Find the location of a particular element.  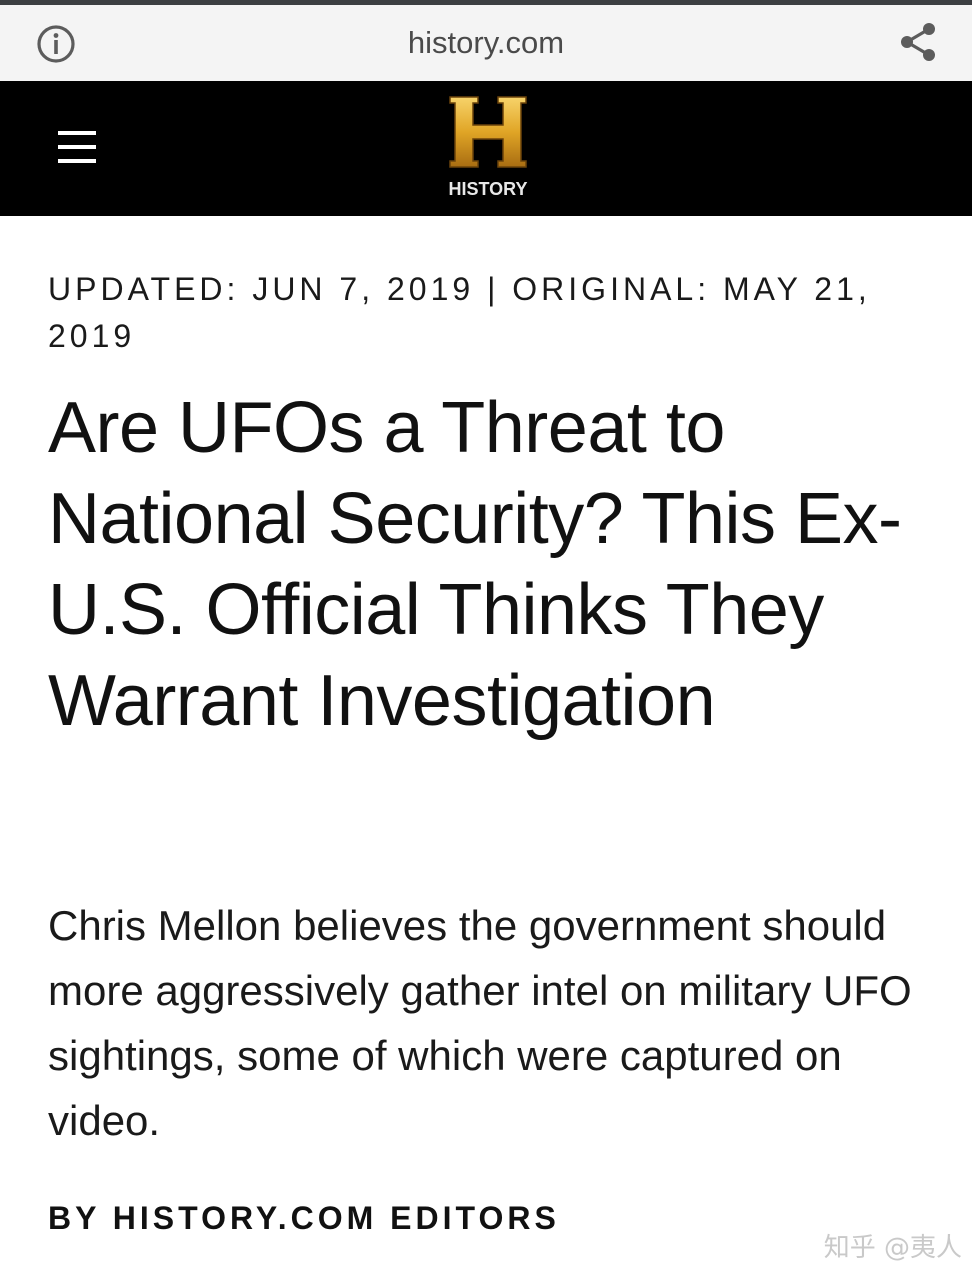

site-header: HISTORY is located at coordinates (486, 148).